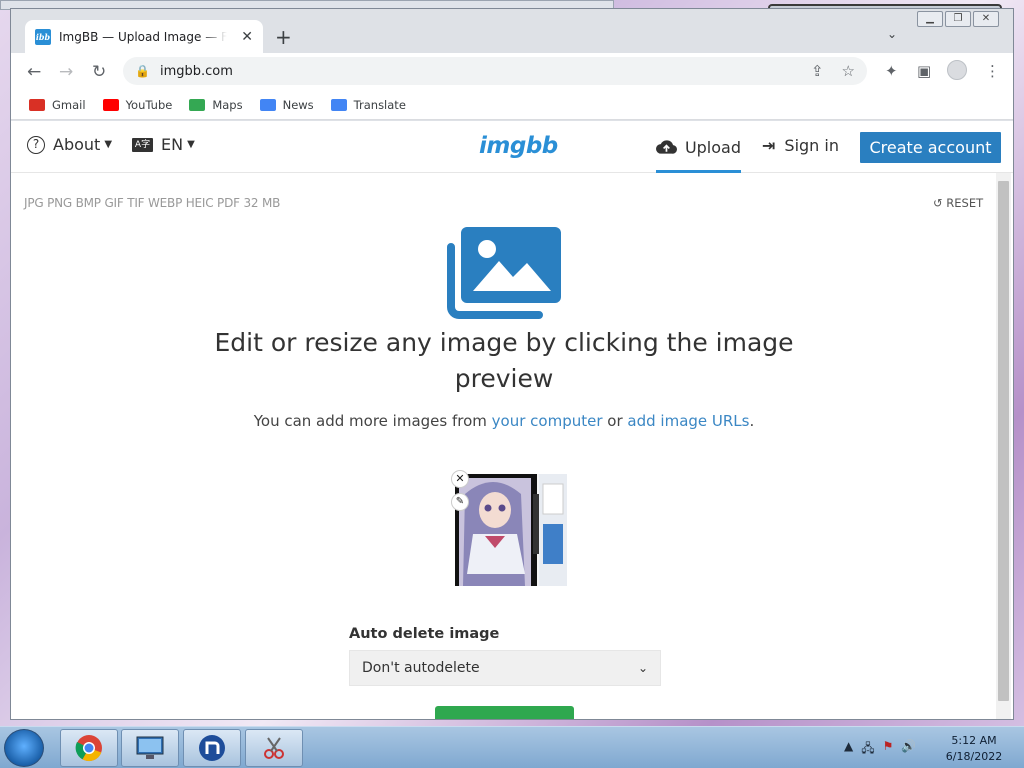 Image resolution: width=1024 pixels, height=768 pixels. I want to click on taskbar-app-n, so click(212, 748).